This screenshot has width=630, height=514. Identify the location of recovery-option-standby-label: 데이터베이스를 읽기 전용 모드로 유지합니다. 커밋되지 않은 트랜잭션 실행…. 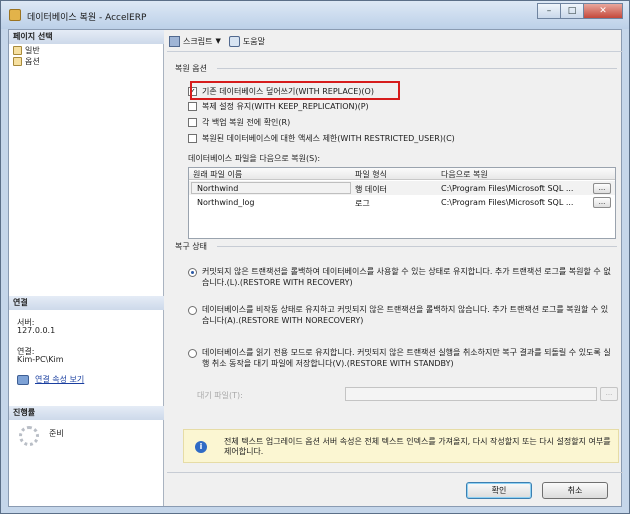
(406, 358).